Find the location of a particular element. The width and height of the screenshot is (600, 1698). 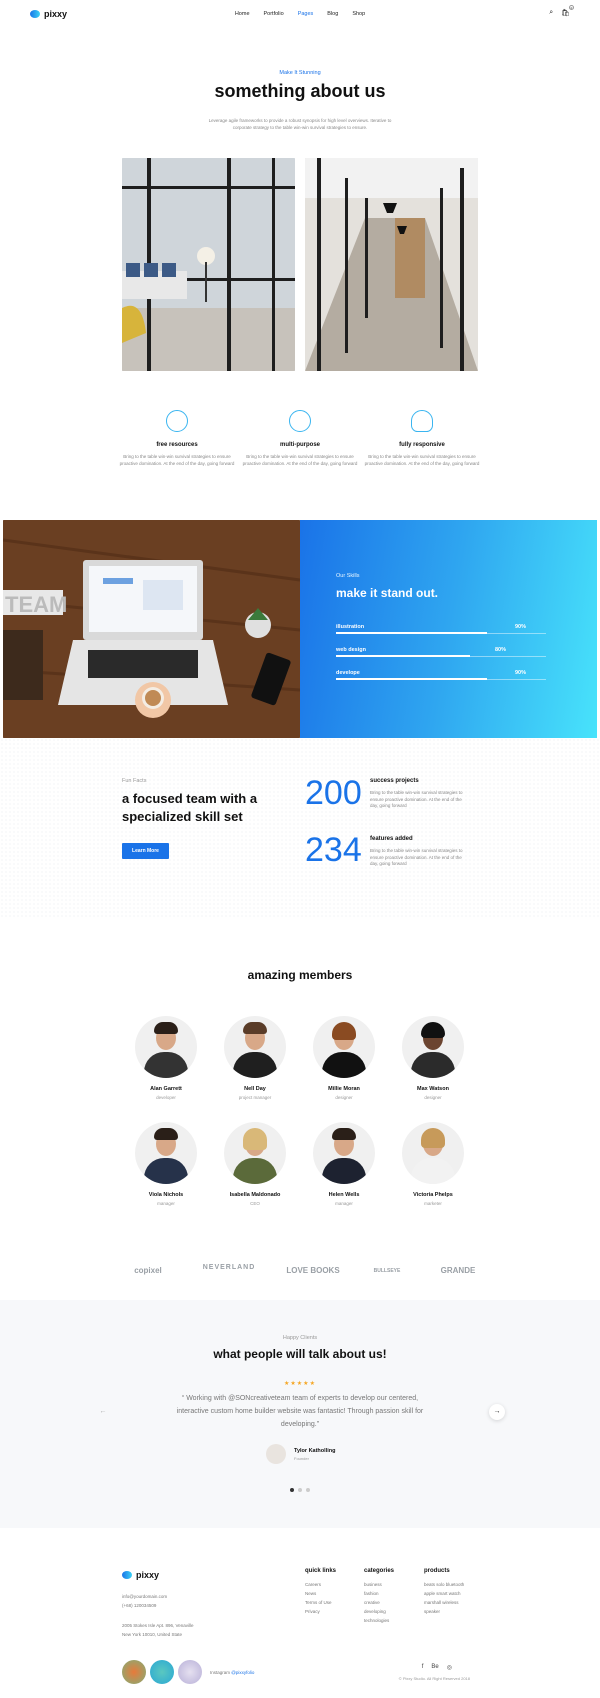

footer-link: News is located at coordinates (320, 1593).